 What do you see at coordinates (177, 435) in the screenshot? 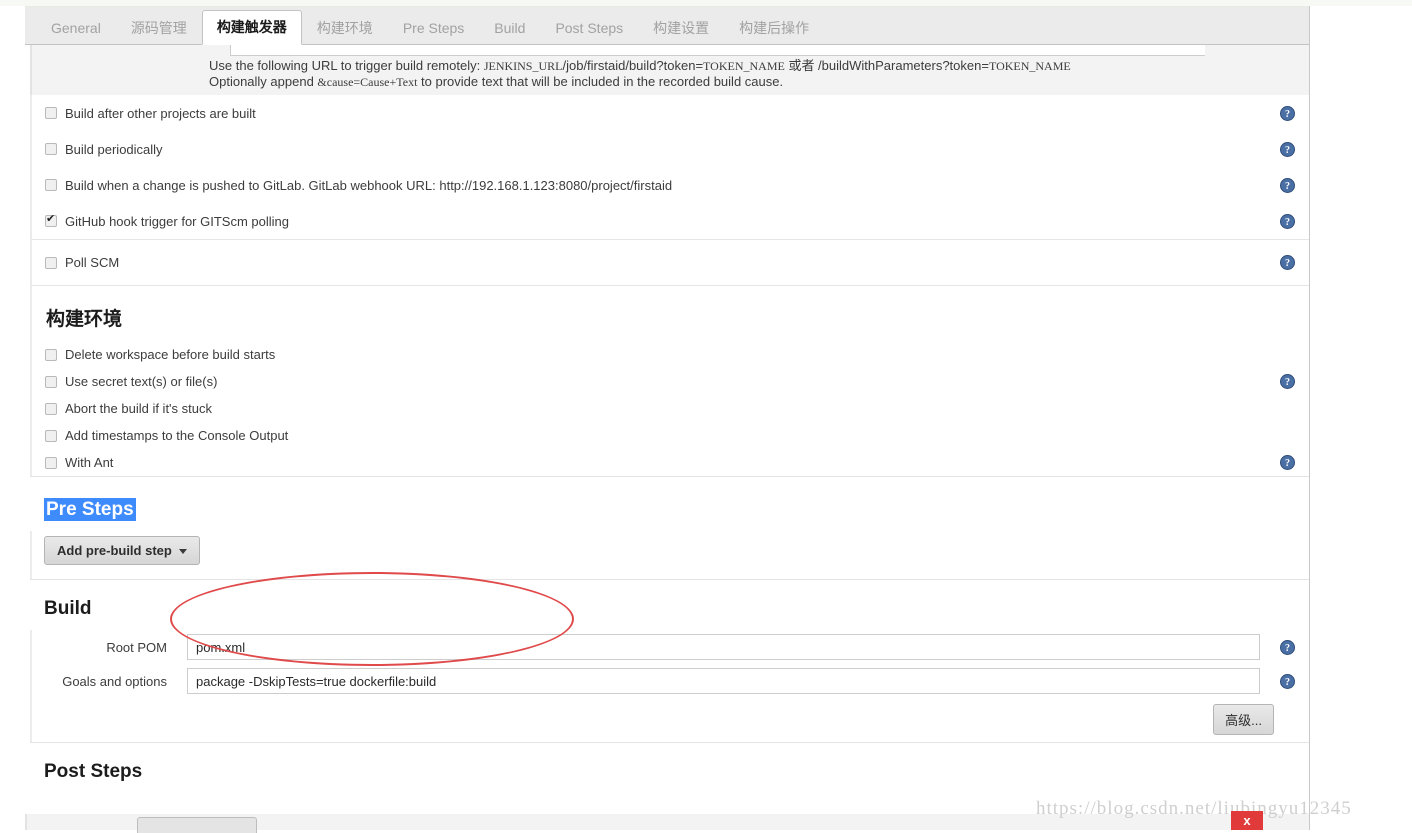
I see `env-label-add-timestamps: Add timestamps to the Console Output` at bounding box center [177, 435].